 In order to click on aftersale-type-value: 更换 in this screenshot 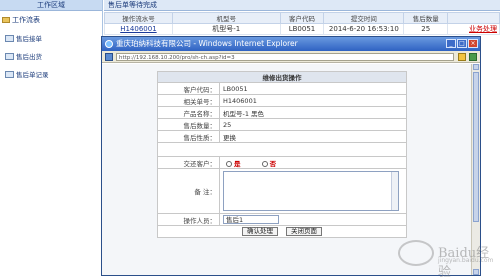, I will do `click(313, 136)`.